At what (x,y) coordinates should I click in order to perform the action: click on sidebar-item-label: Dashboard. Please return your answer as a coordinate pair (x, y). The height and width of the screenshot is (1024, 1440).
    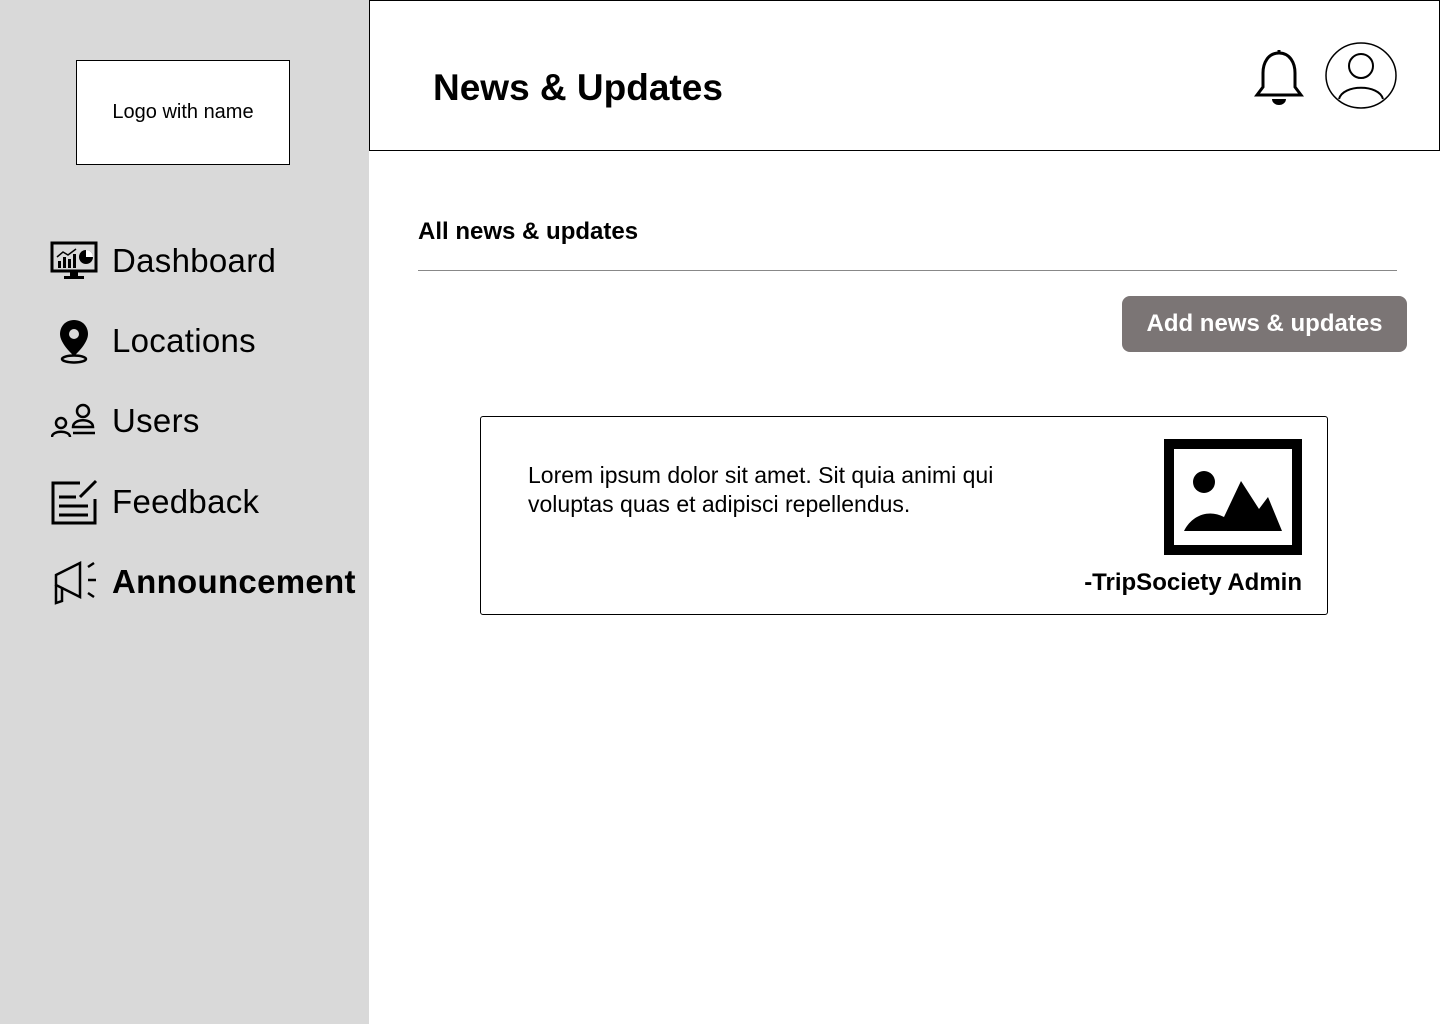
    Looking at the image, I should click on (194, 260).